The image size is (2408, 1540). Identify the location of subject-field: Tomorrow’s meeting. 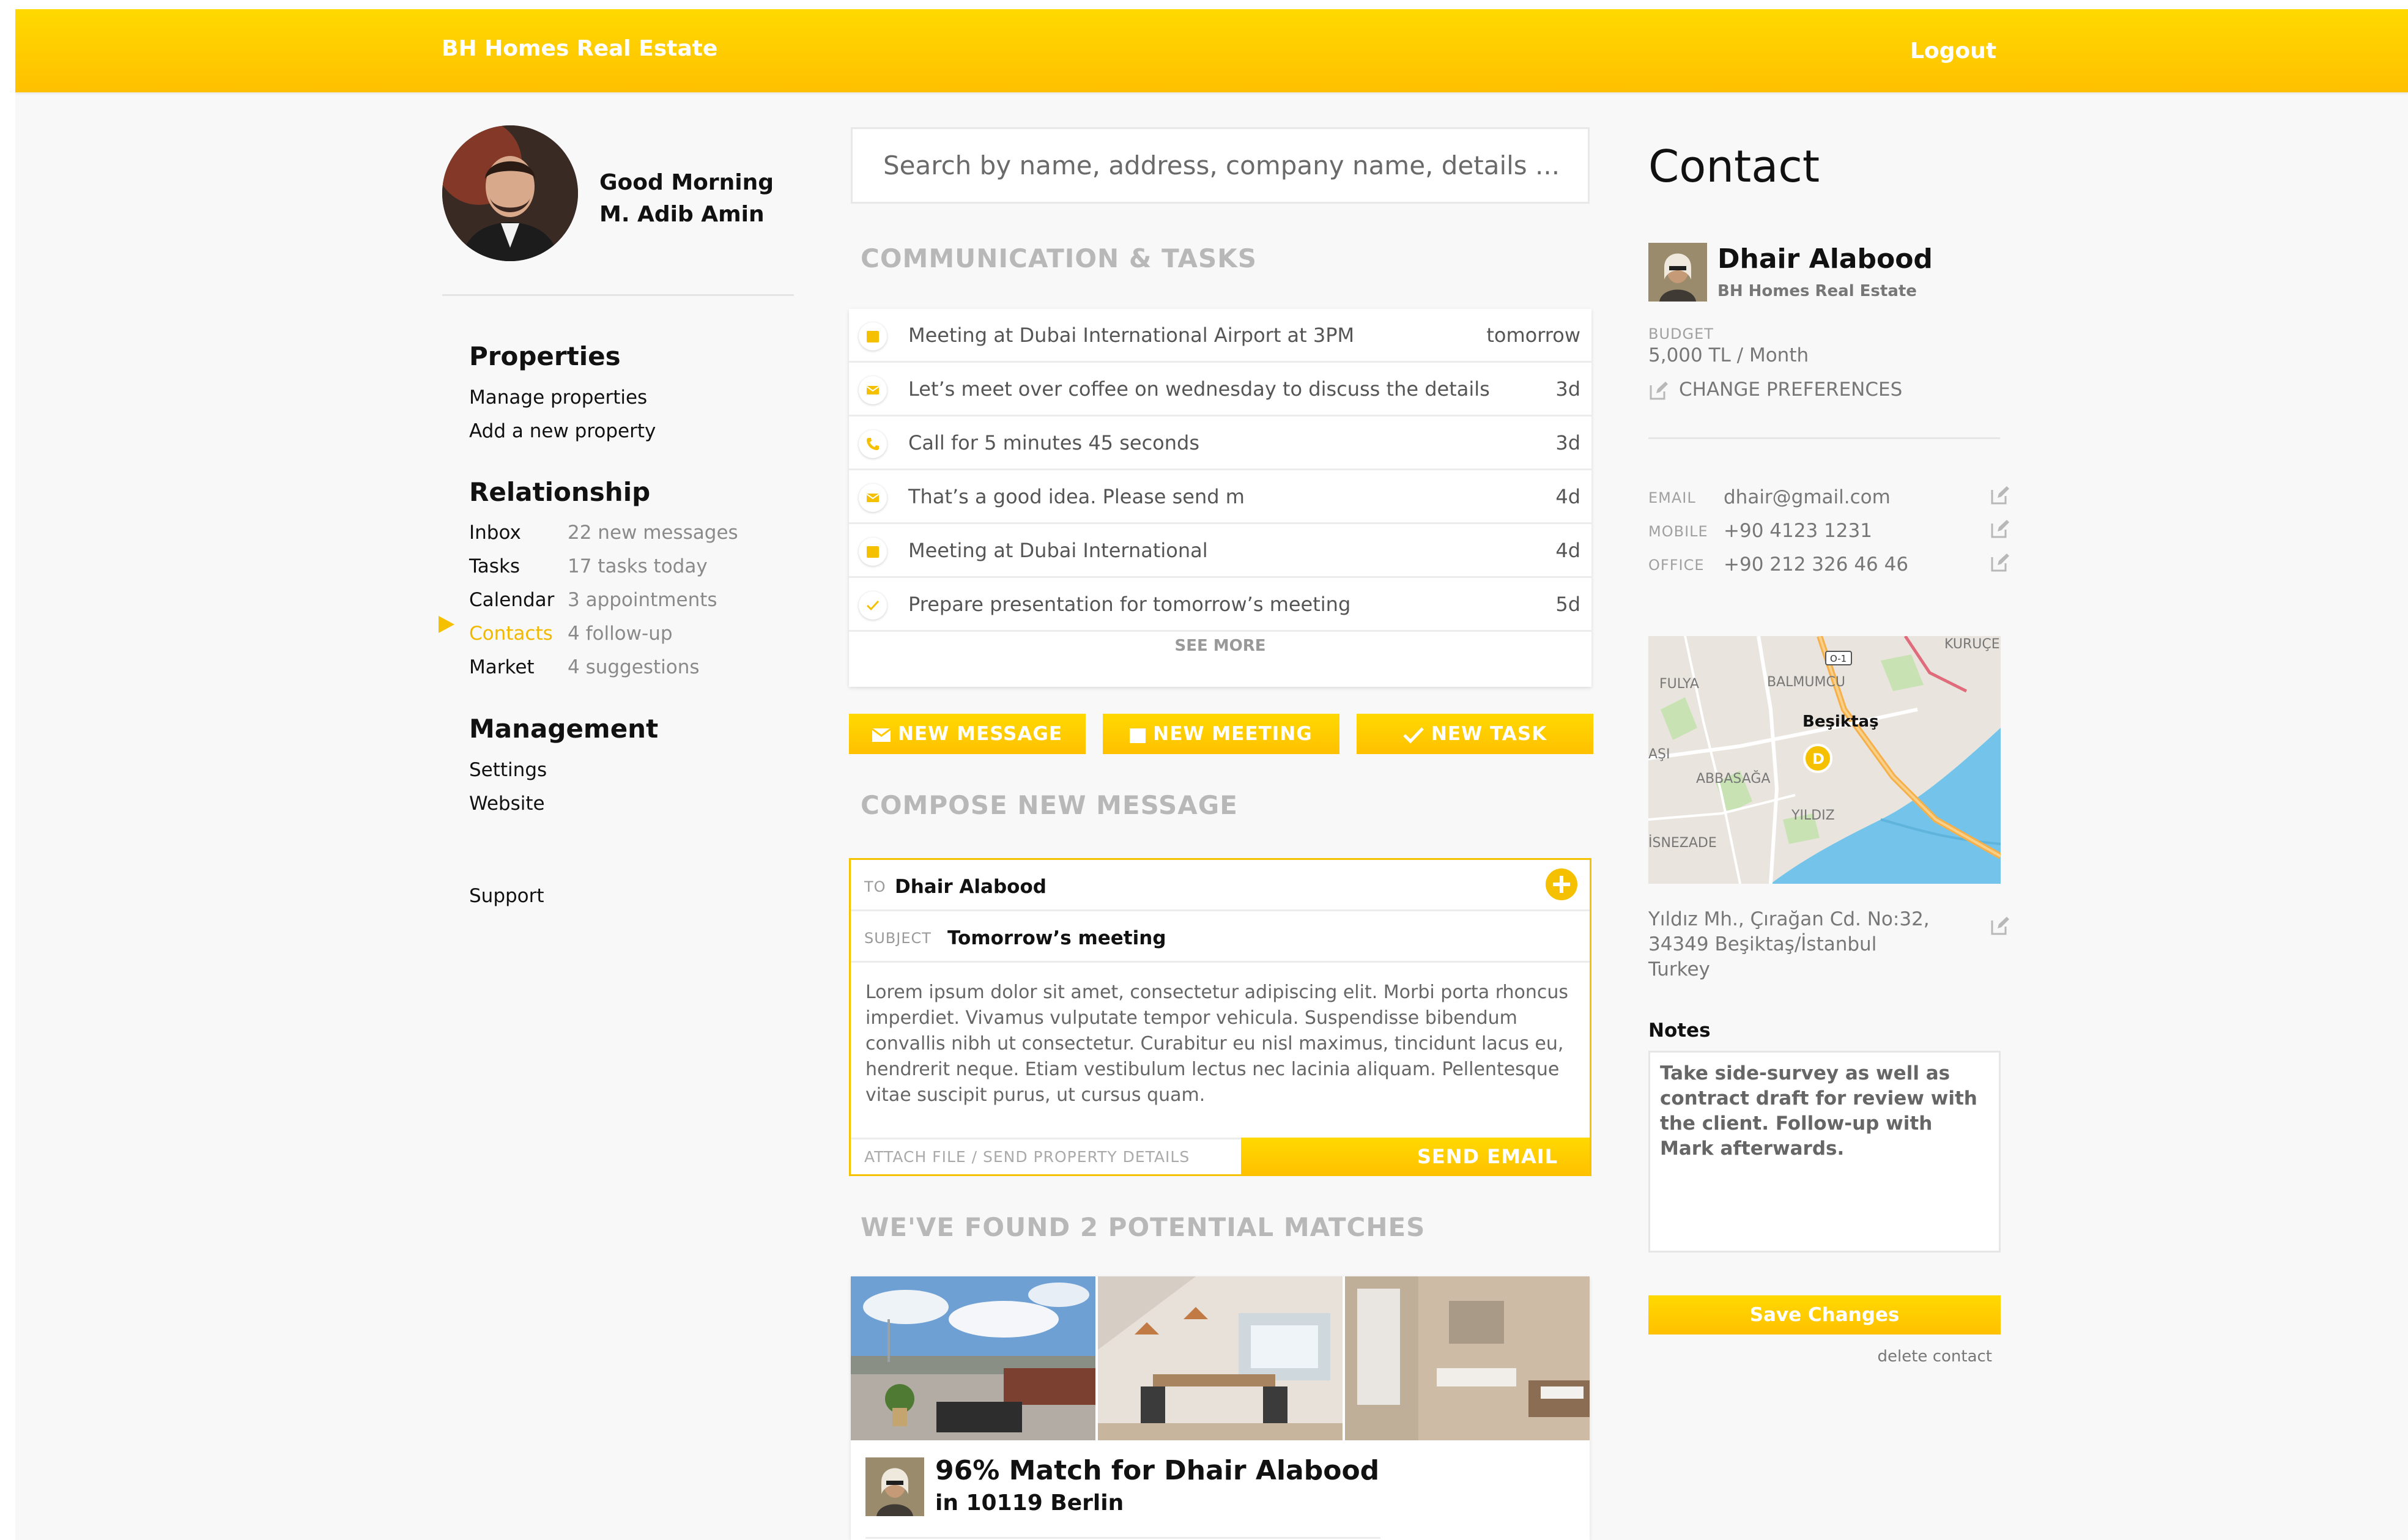
(1056, 938).